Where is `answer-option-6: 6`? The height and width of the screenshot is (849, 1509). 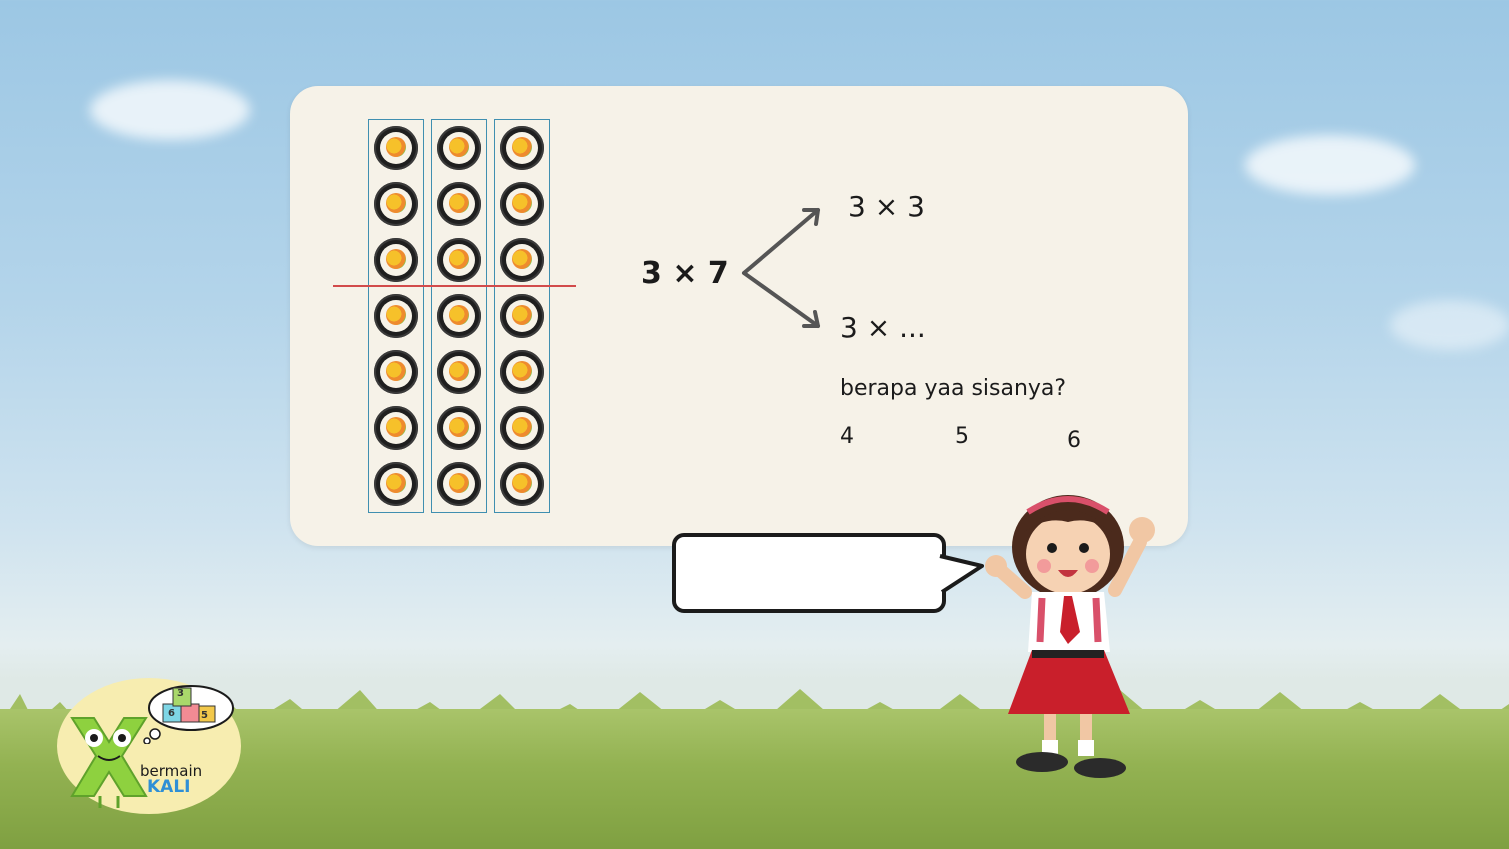 answer-option-6: 6 is located at coordinates (1074, 440).